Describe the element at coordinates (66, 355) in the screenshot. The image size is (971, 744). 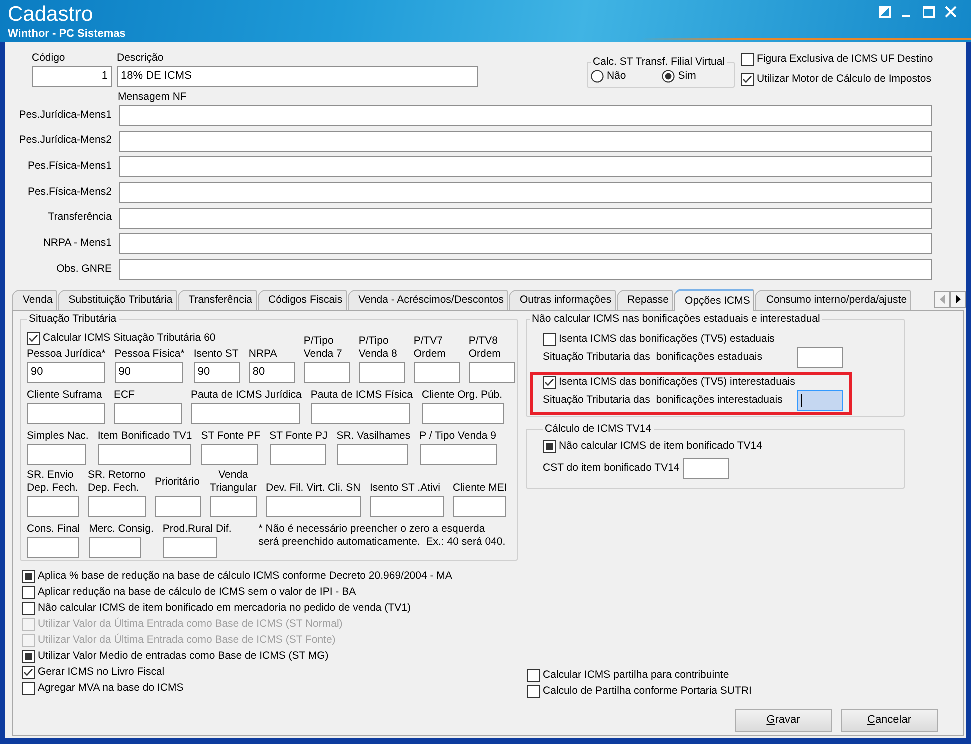
I see `field-label: Pessoa Jurídica*` at that location.